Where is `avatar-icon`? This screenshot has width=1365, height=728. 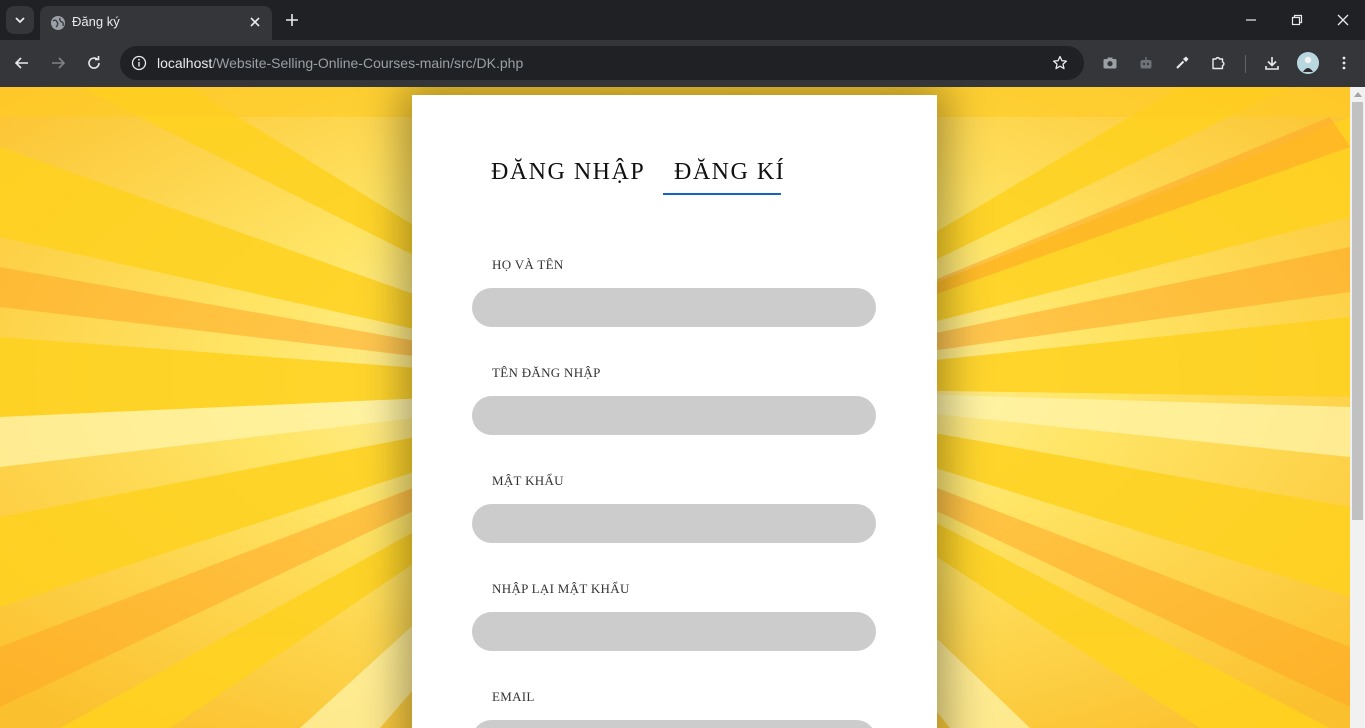
avatar-icon is located at coordinates (1308, 63).